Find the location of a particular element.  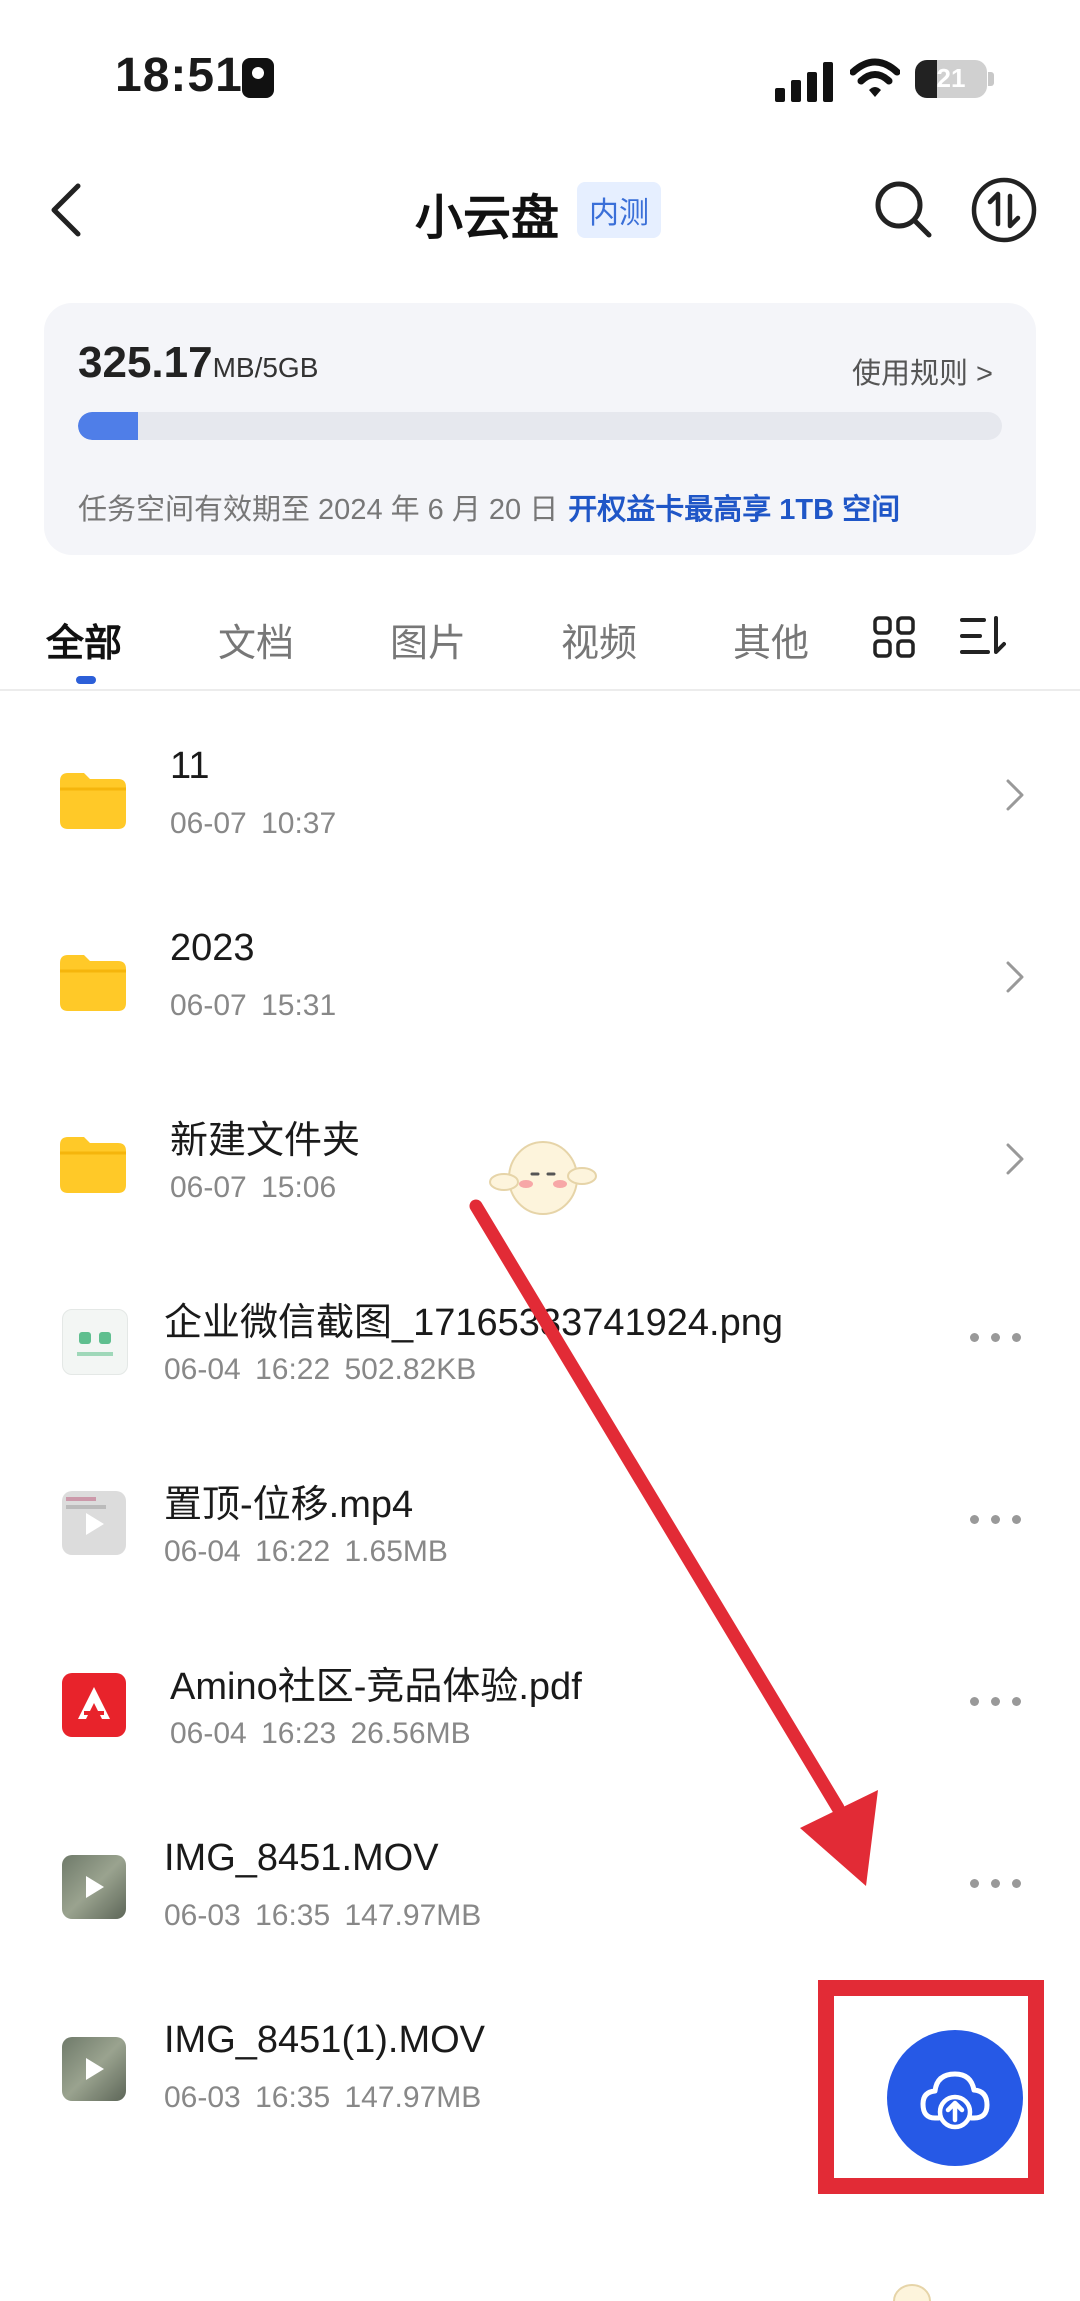

storage-used-unit: MB/5GB is located at coordinates (265, 367).